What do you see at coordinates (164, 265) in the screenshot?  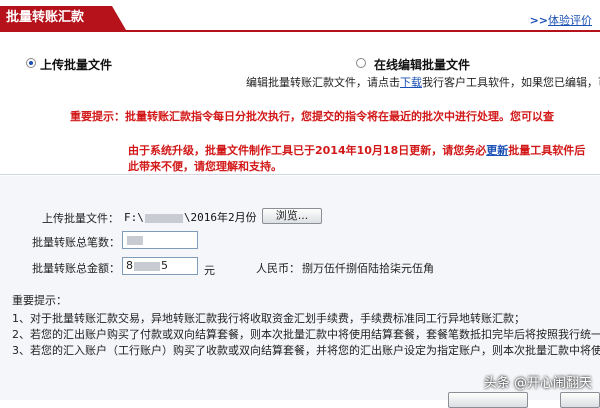 I see `amount-end: 5` at bounding box center [164, 265].